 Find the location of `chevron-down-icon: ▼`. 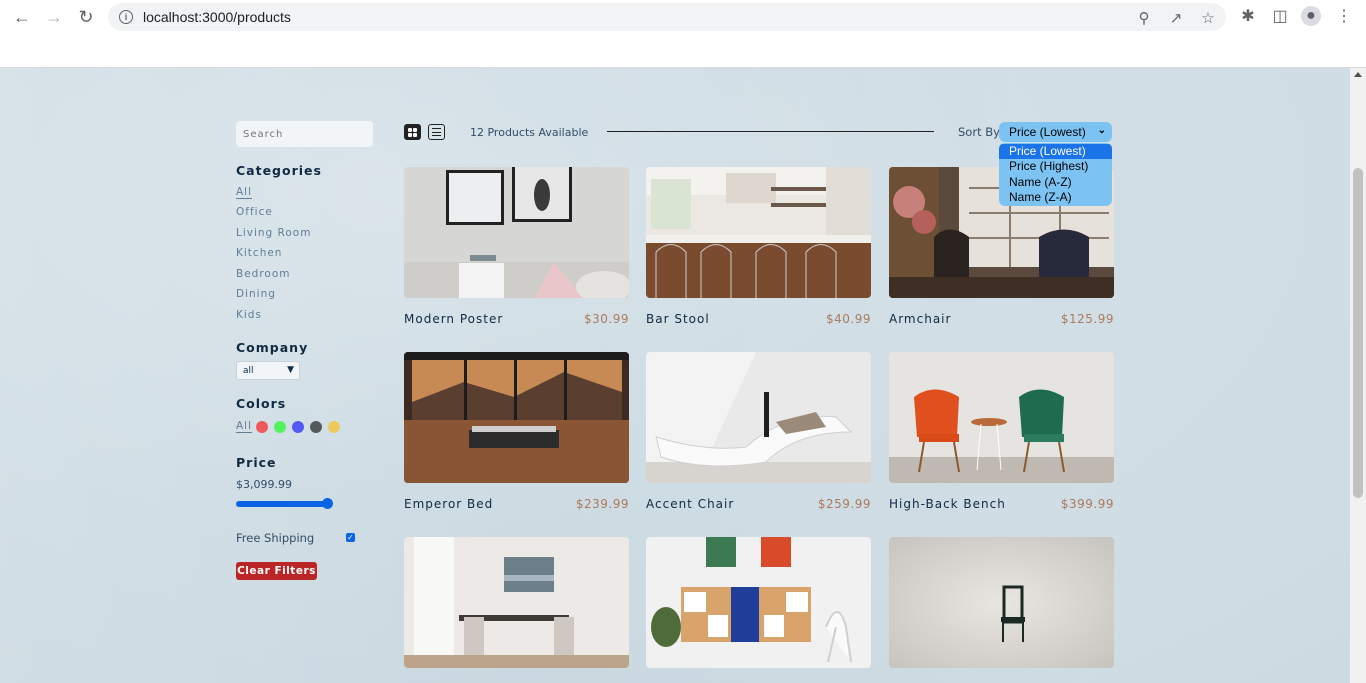

chevron-down-icon: ▼ is located at coordinates (290, 370).